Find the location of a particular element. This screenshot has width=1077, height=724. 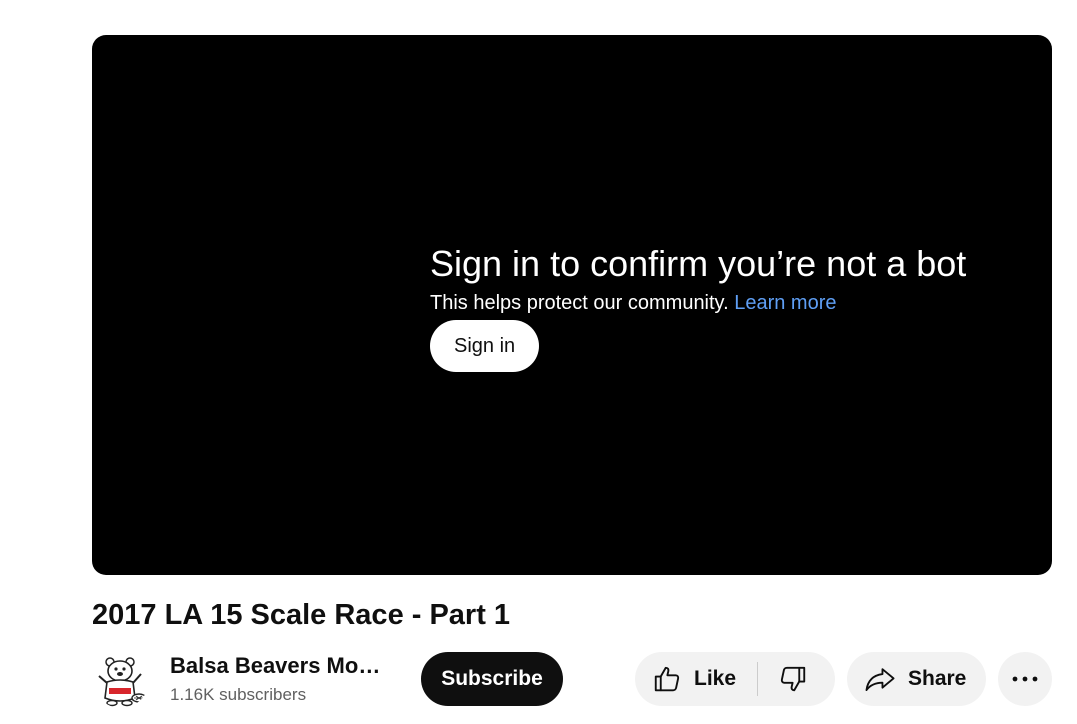

bot-check-subtitle: This helps protect our community. is located at coordinates (579, 303).